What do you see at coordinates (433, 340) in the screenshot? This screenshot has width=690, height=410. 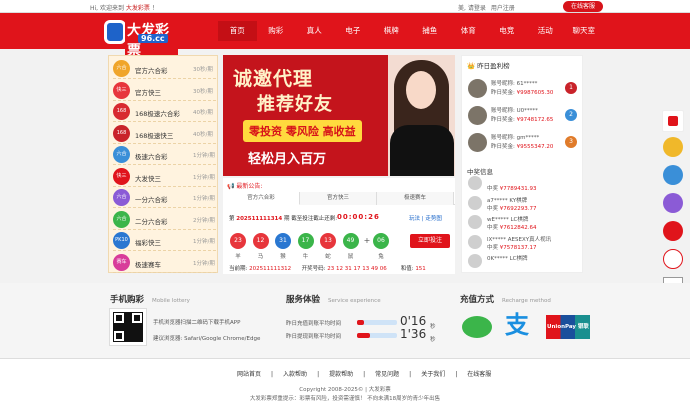 I see `withdraw-unit: 秒` at bounding box center [433, 340].